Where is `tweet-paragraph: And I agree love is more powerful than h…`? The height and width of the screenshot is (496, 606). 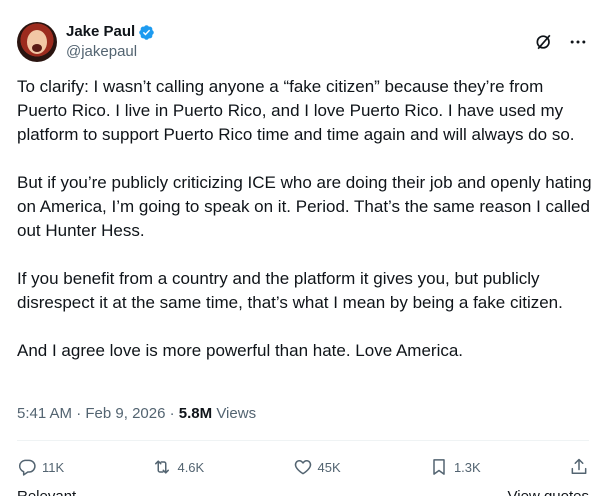
tweet-paragraph: And I agree love is more powerful than h… is located at coordinates (240, 350).